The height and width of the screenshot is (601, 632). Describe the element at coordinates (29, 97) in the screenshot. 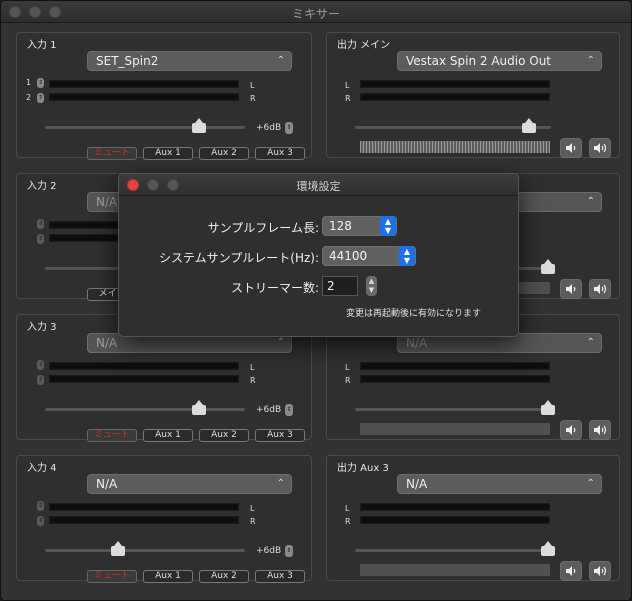

I see `channel-number-2: 2` at that location.